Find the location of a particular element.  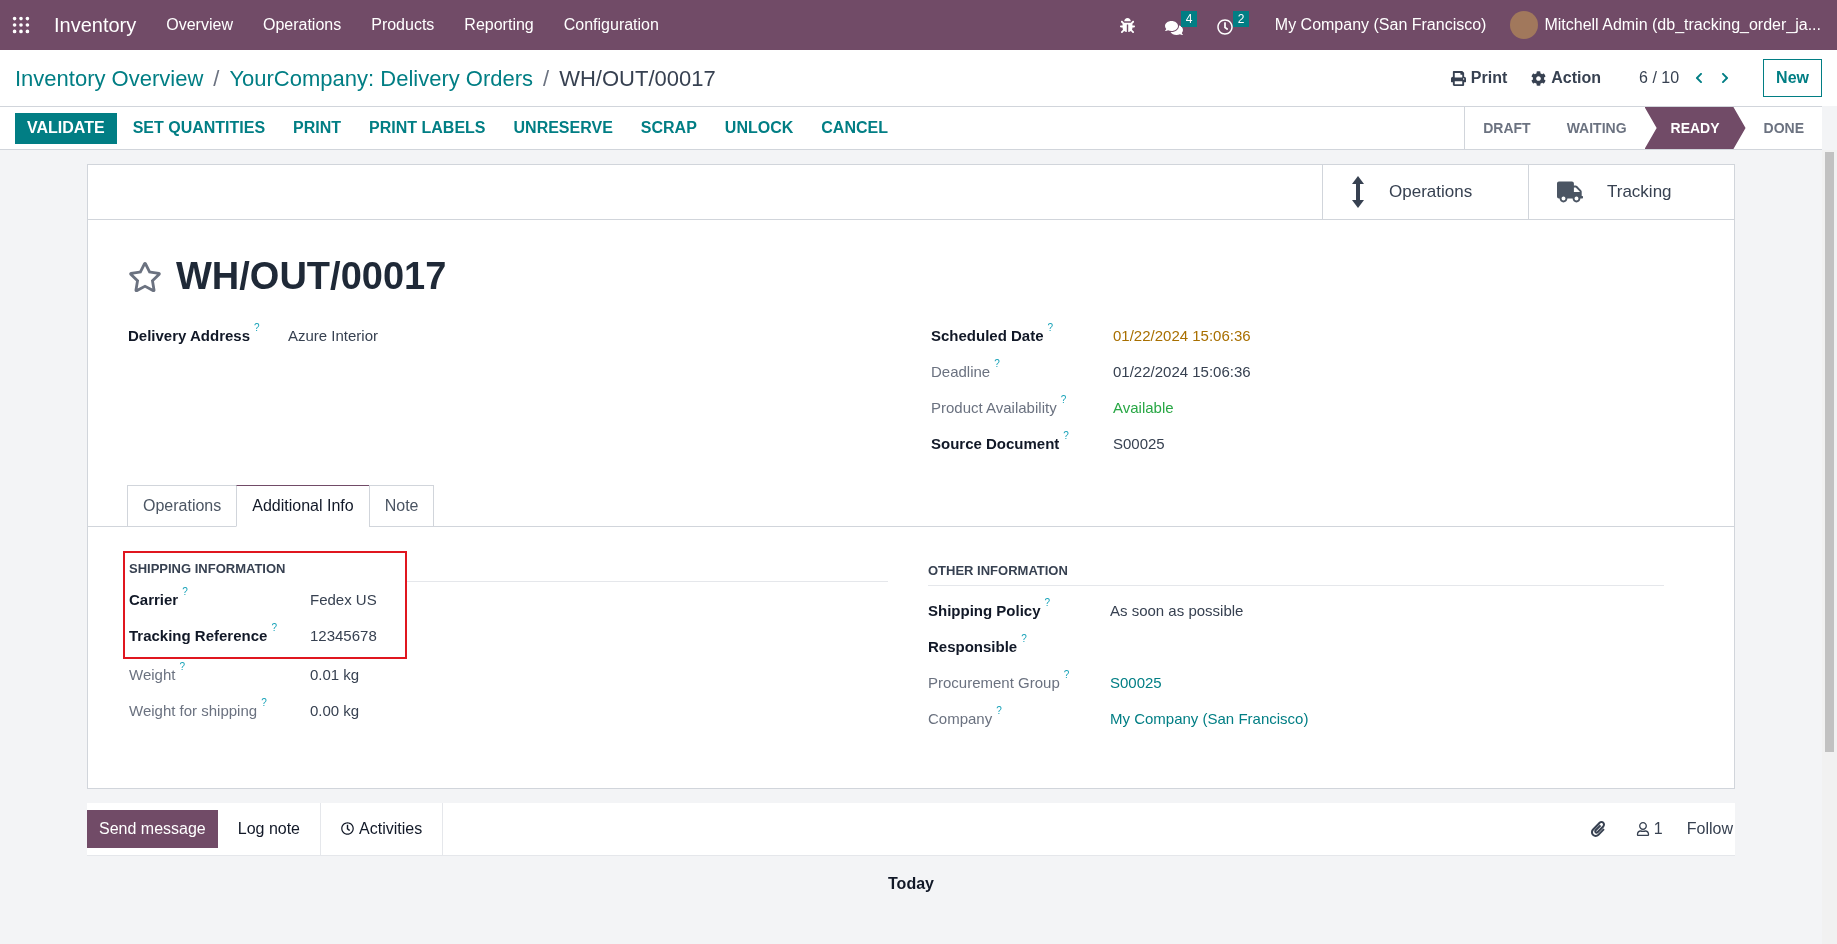

smart-button: Operations is located at coordinates (1425, 192).